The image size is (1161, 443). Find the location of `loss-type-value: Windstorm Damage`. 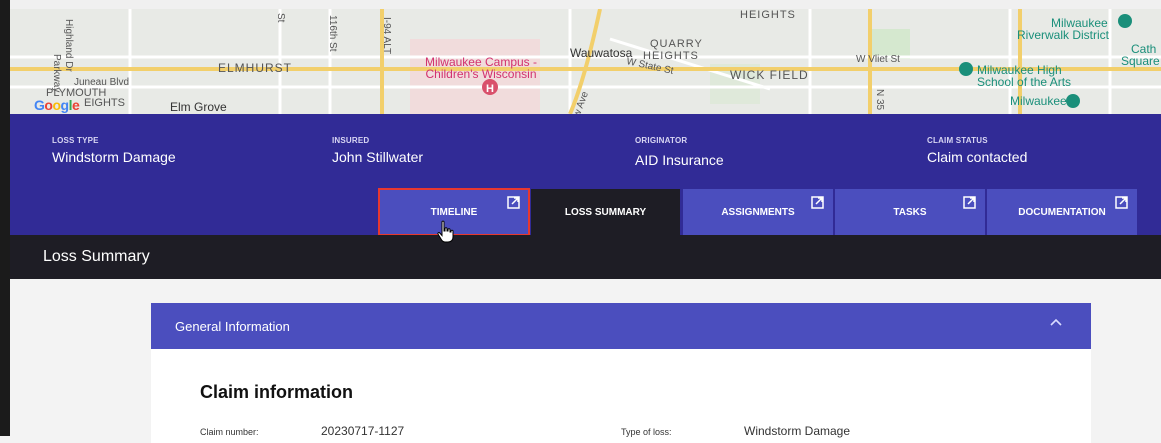

loss-type-value: Windstorm Damage is located at coordinates (114, 157).